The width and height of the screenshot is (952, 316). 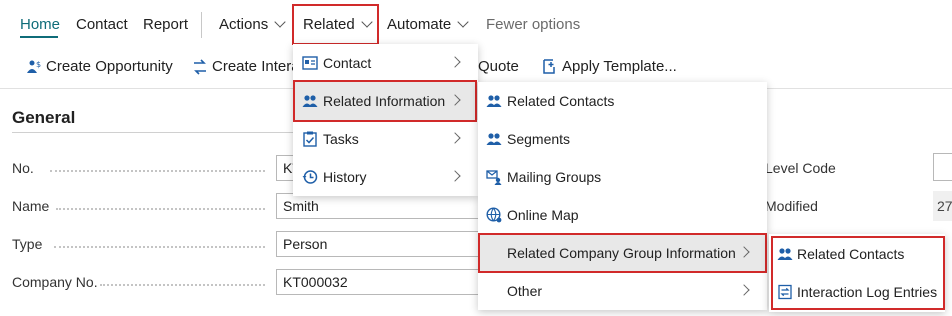 I want to click on interaction-icon, so click(x=200, y=67).